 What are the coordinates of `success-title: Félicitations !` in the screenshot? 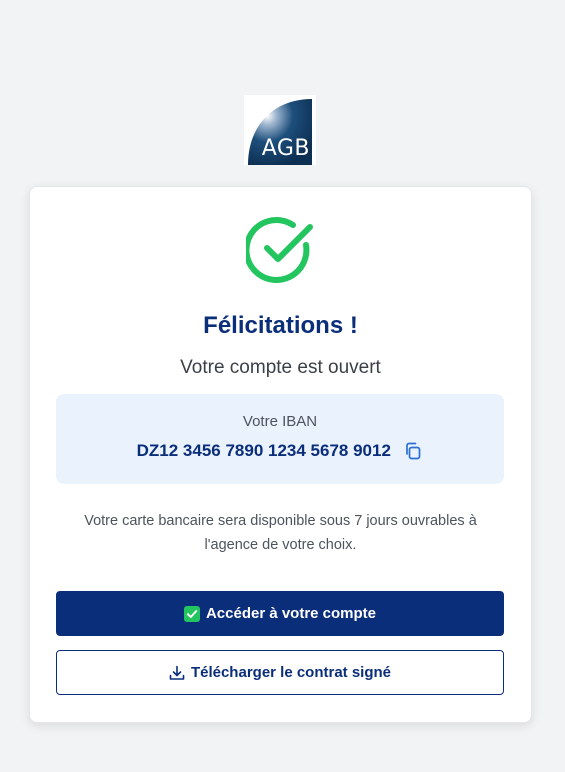 It's located at (280, 325).